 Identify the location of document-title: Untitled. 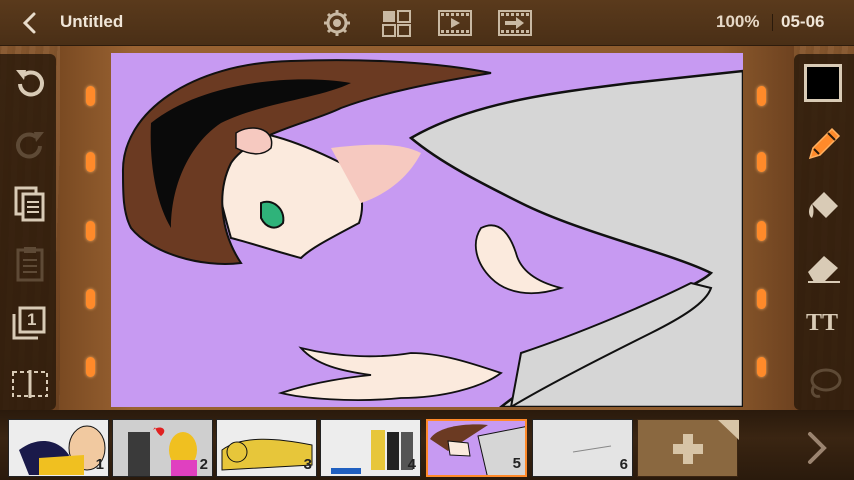
(91, 22).